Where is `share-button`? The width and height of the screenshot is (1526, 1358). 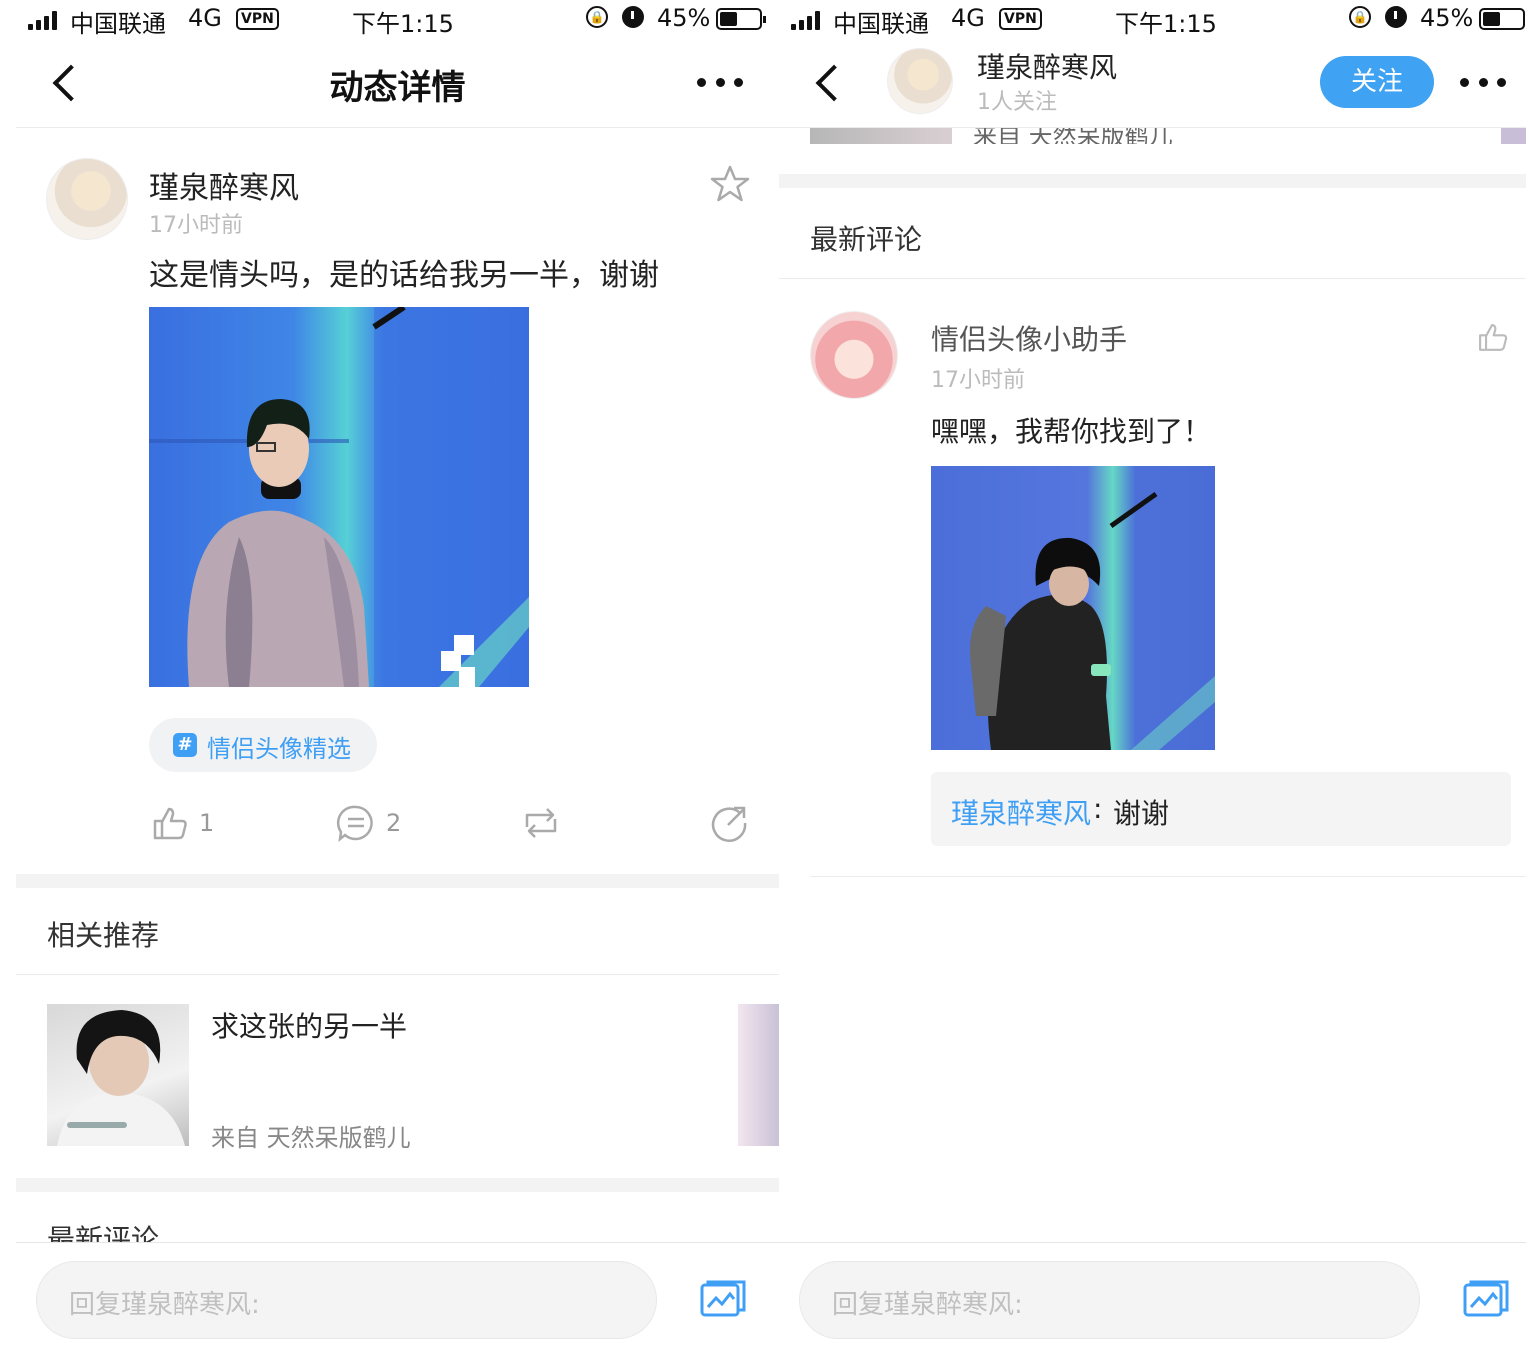
share-button is located at coordinates (730, 823).